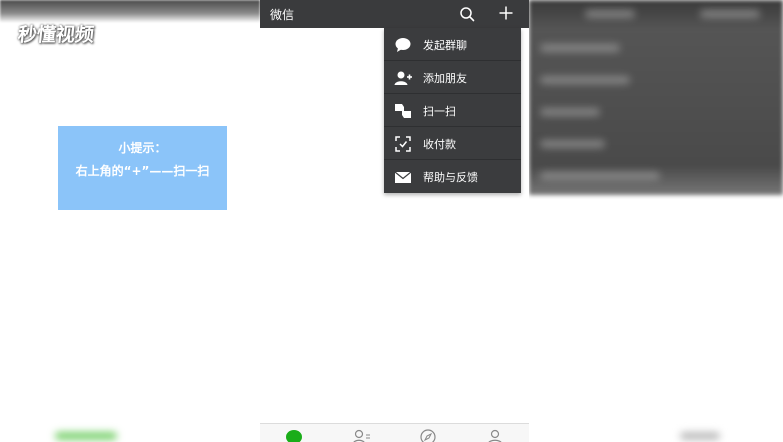 The height and width of the screenshot is (442, 783). What do you see at coordinates (403, 144) in the screenshot?
I see `payment-icon` at bounding box center [403, 144].